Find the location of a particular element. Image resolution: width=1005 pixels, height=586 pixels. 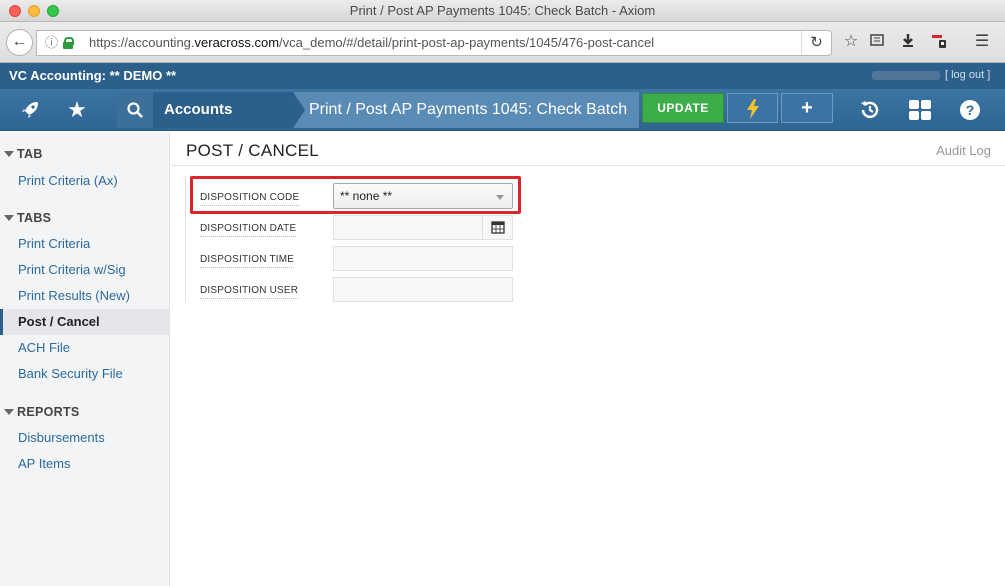

grid-icon is located at coordinates (920, 110).